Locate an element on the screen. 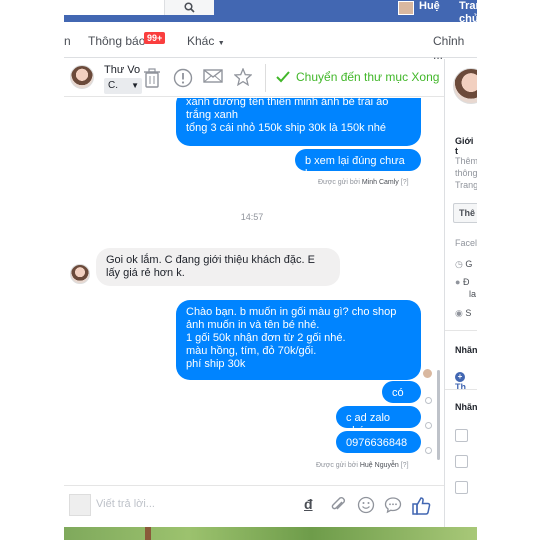 Image resolution: width=540 pixels, height=540 pixels. info-row: ● Đ is located at coordinates (462, 282).